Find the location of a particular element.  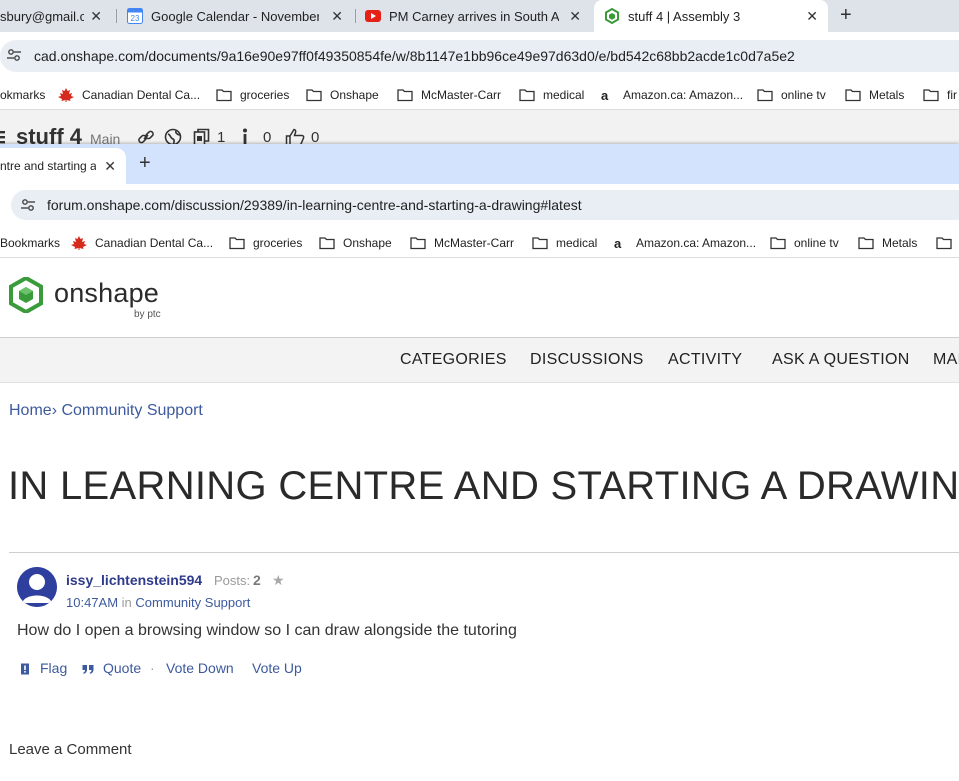

bookmark-folder-fir: fir is located at coordinates (940, 95).